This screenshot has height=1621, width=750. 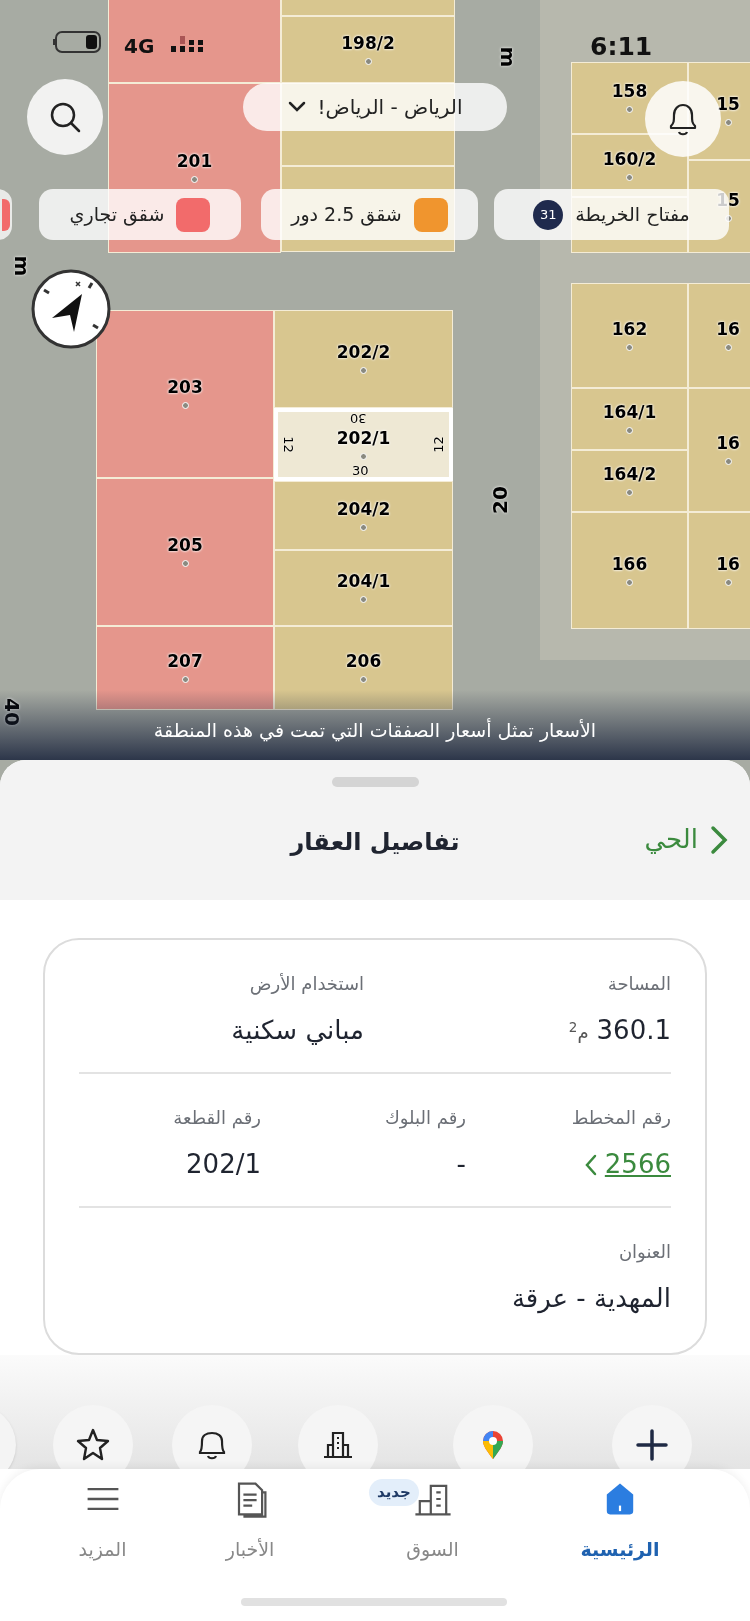 What do you see at coordinates (620, 1520) in the screenshot?
I see `nav-tab: الرئيسية` at bounding box center [620, 1520].